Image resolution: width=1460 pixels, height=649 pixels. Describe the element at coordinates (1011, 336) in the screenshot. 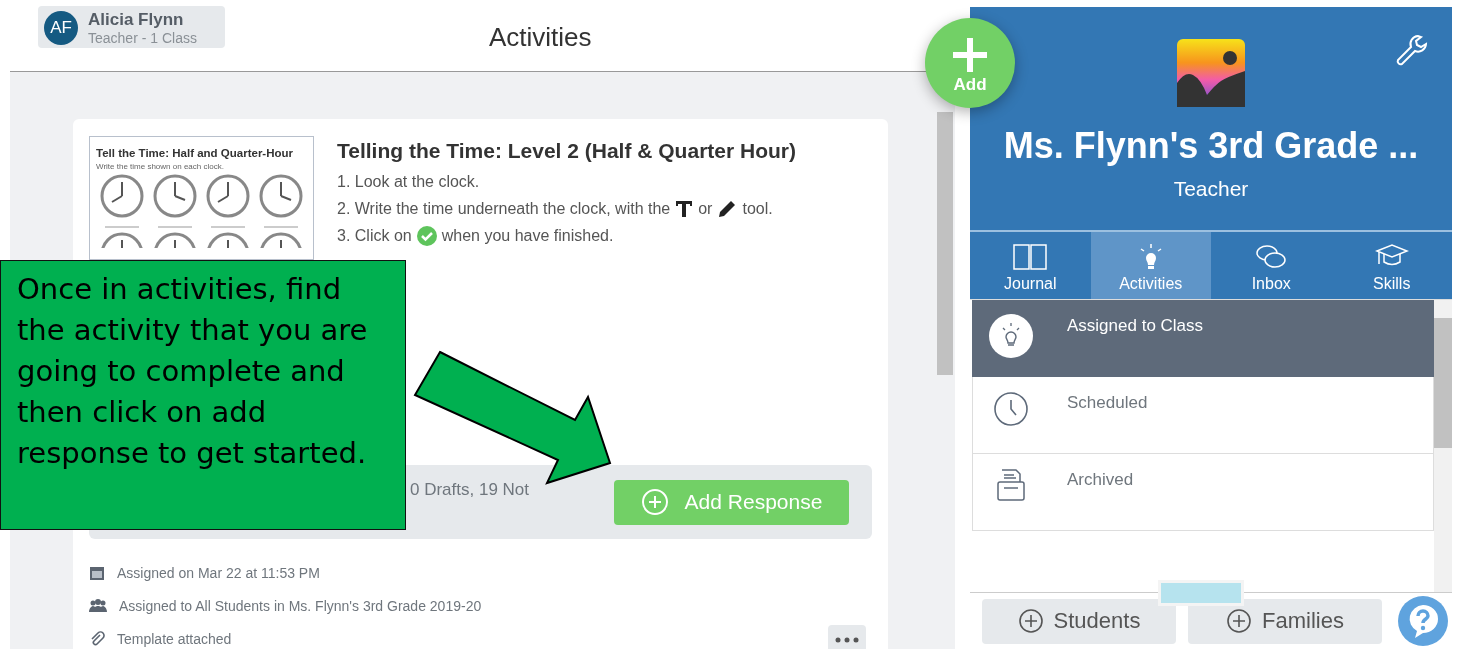

I see `lightbulb-icon` at that location.